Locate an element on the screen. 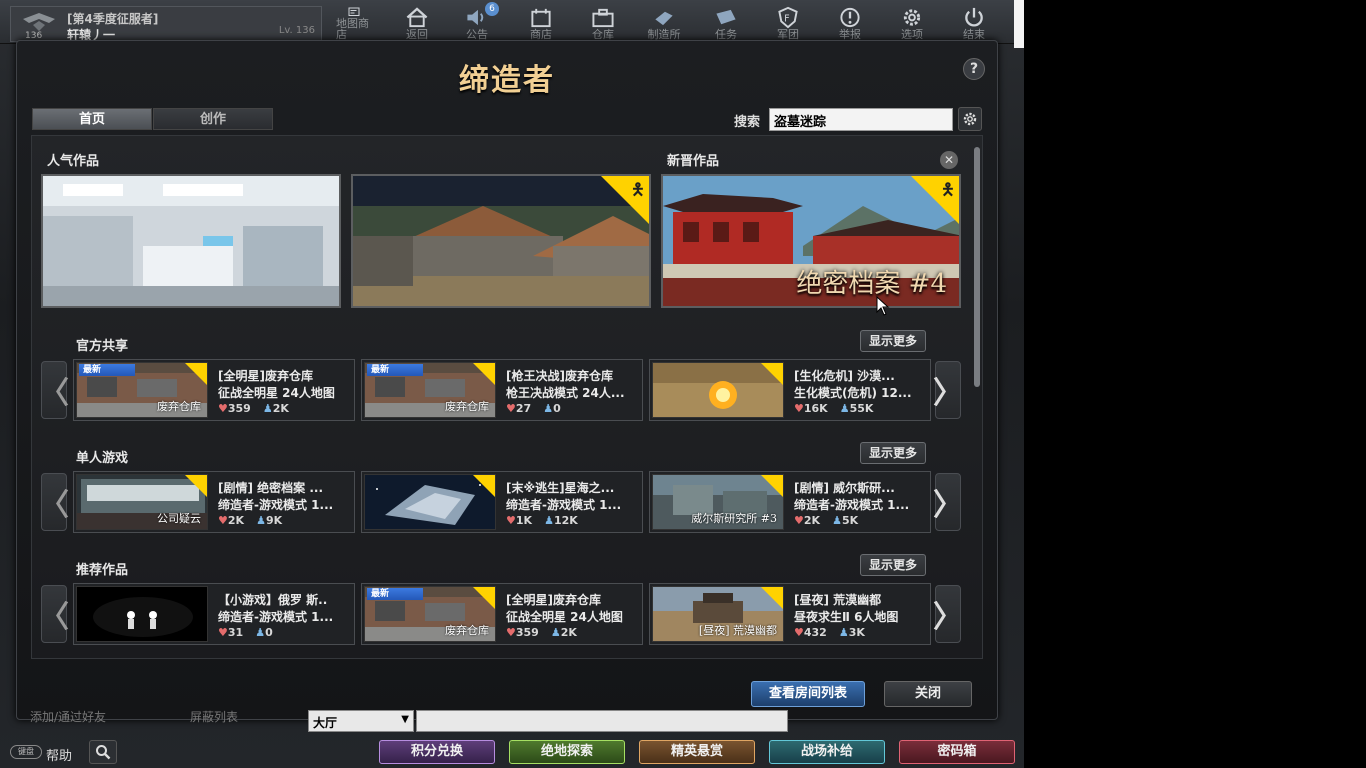 This screenshot has height=768, width=1366. svg-text: F is located at coordinates (787, 18).